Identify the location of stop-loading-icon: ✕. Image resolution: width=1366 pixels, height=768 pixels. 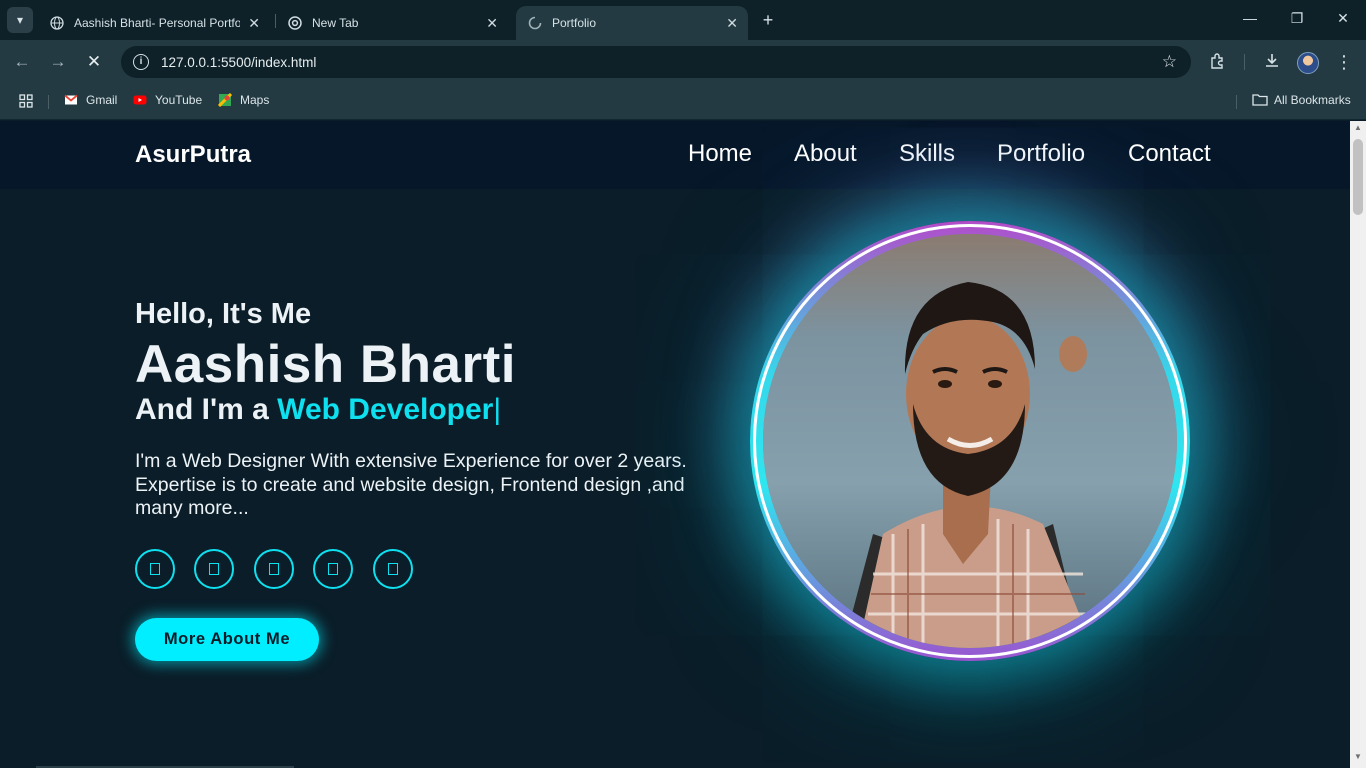
(94, 62).